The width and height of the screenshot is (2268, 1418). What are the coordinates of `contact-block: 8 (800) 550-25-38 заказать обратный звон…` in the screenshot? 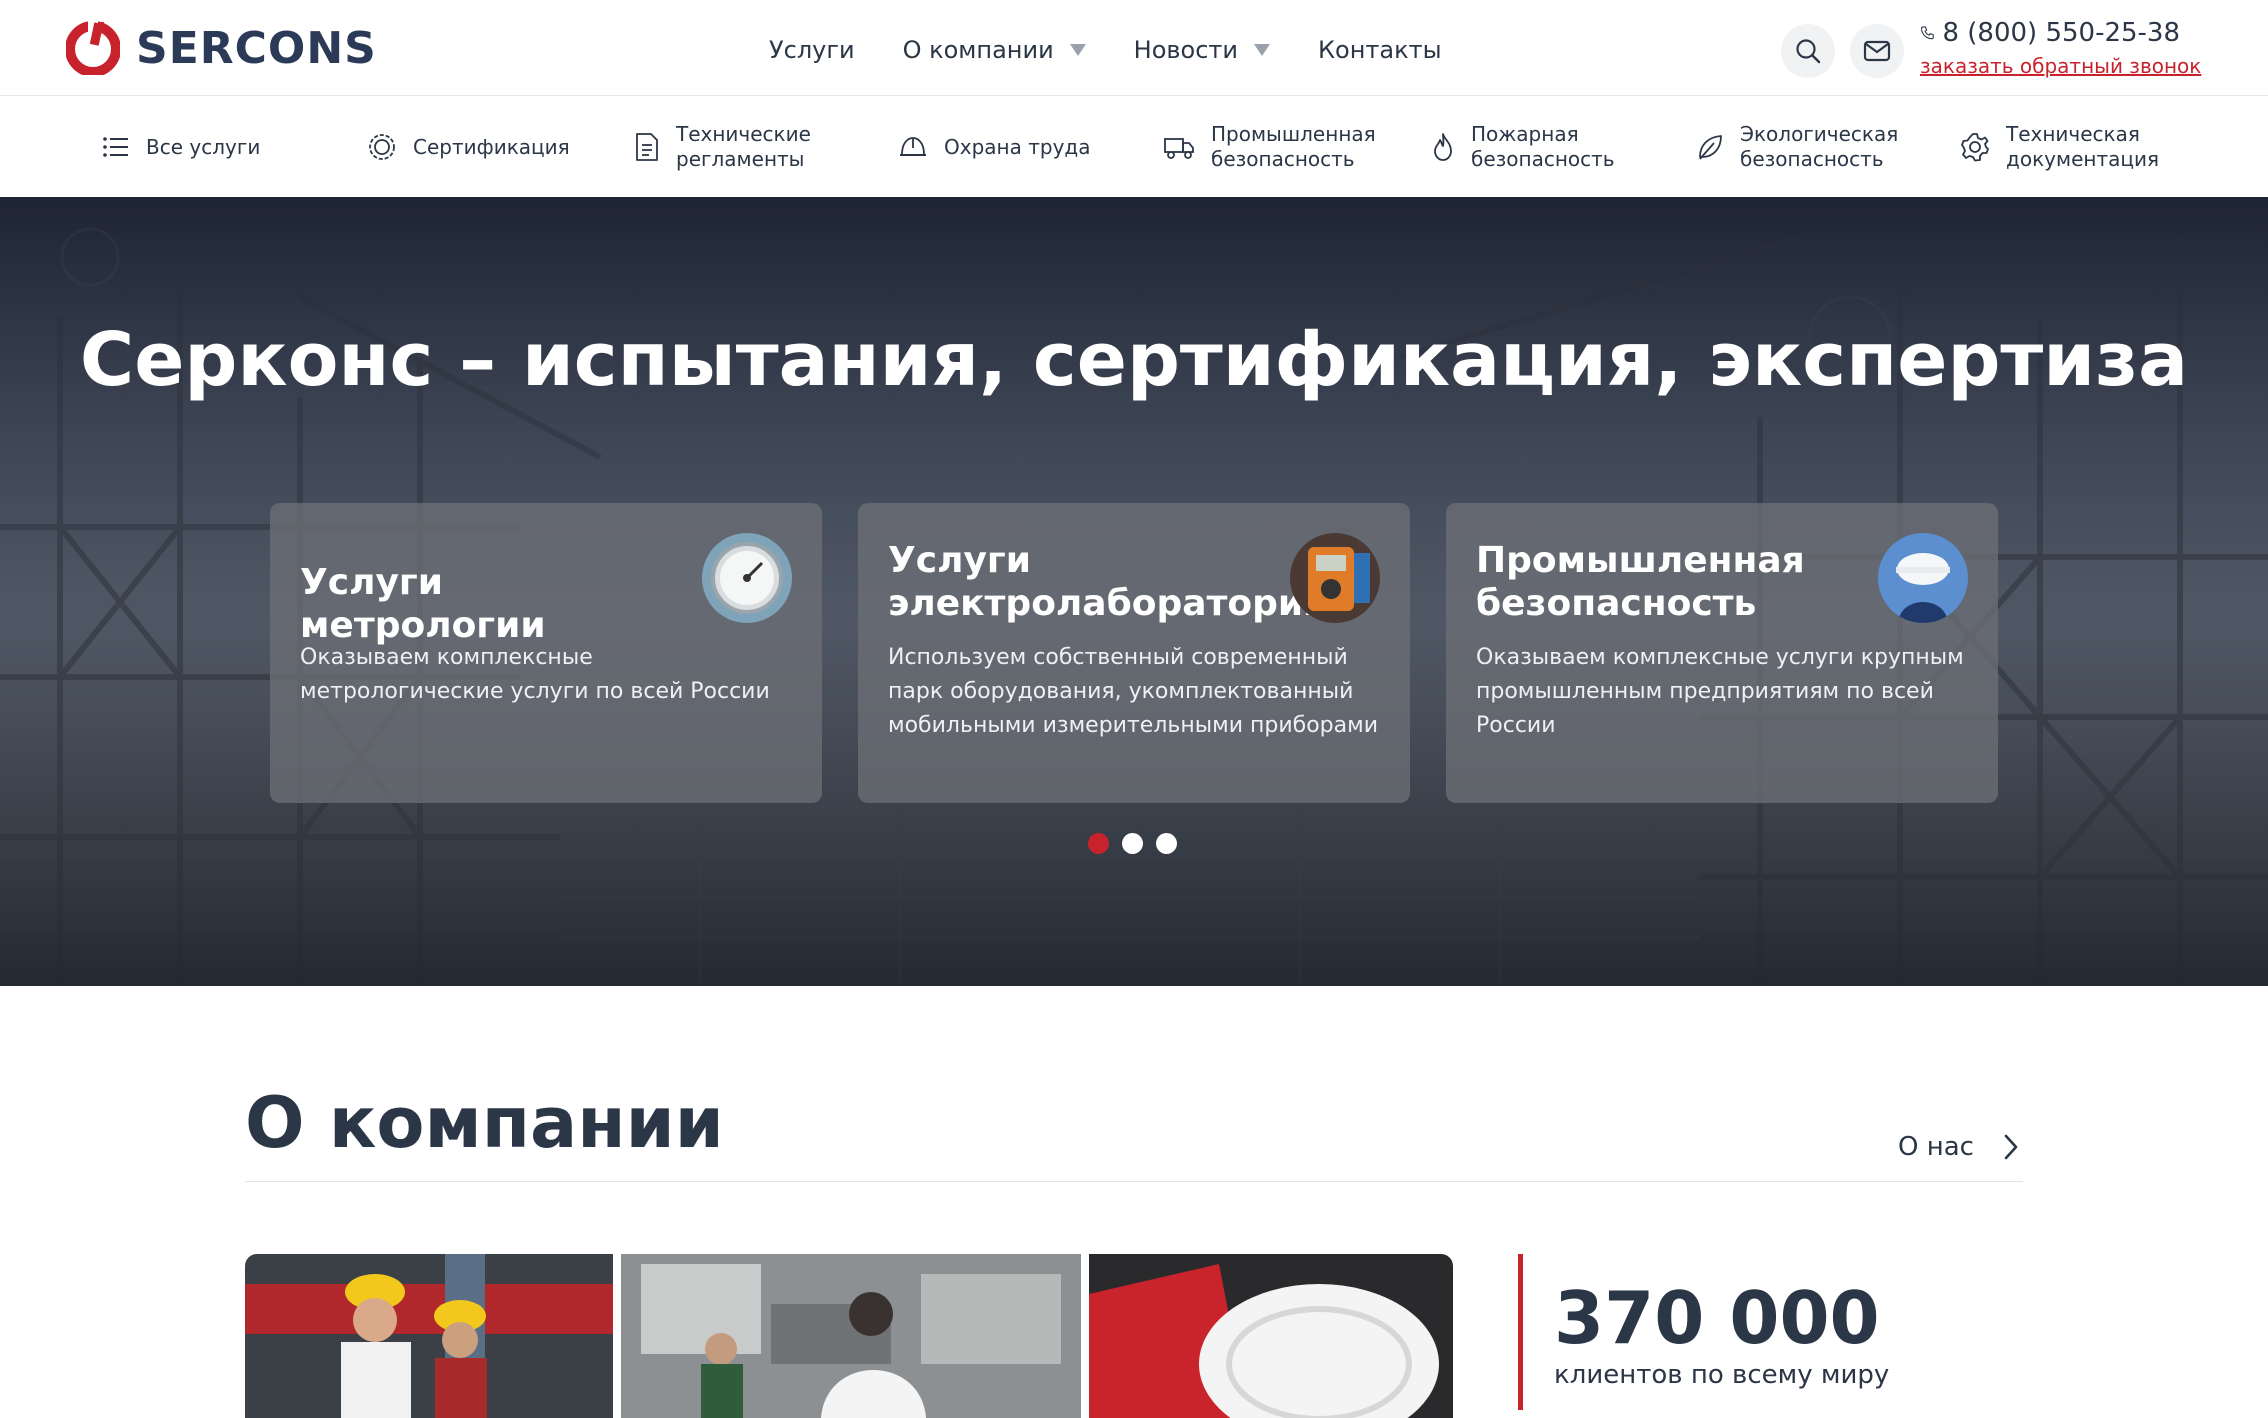 It's located at (2060, 48).